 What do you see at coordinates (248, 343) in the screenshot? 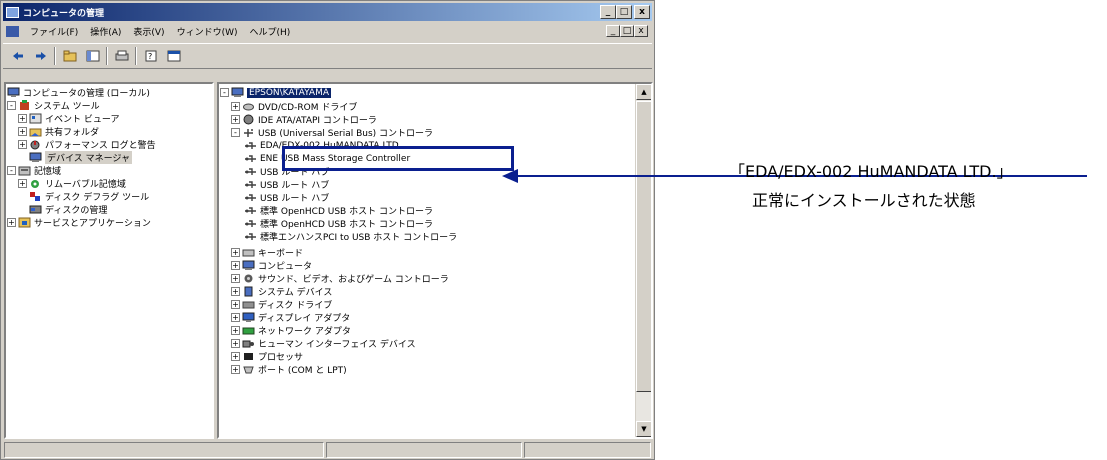
I see `hid-icon` at bounding box center [248, 343].